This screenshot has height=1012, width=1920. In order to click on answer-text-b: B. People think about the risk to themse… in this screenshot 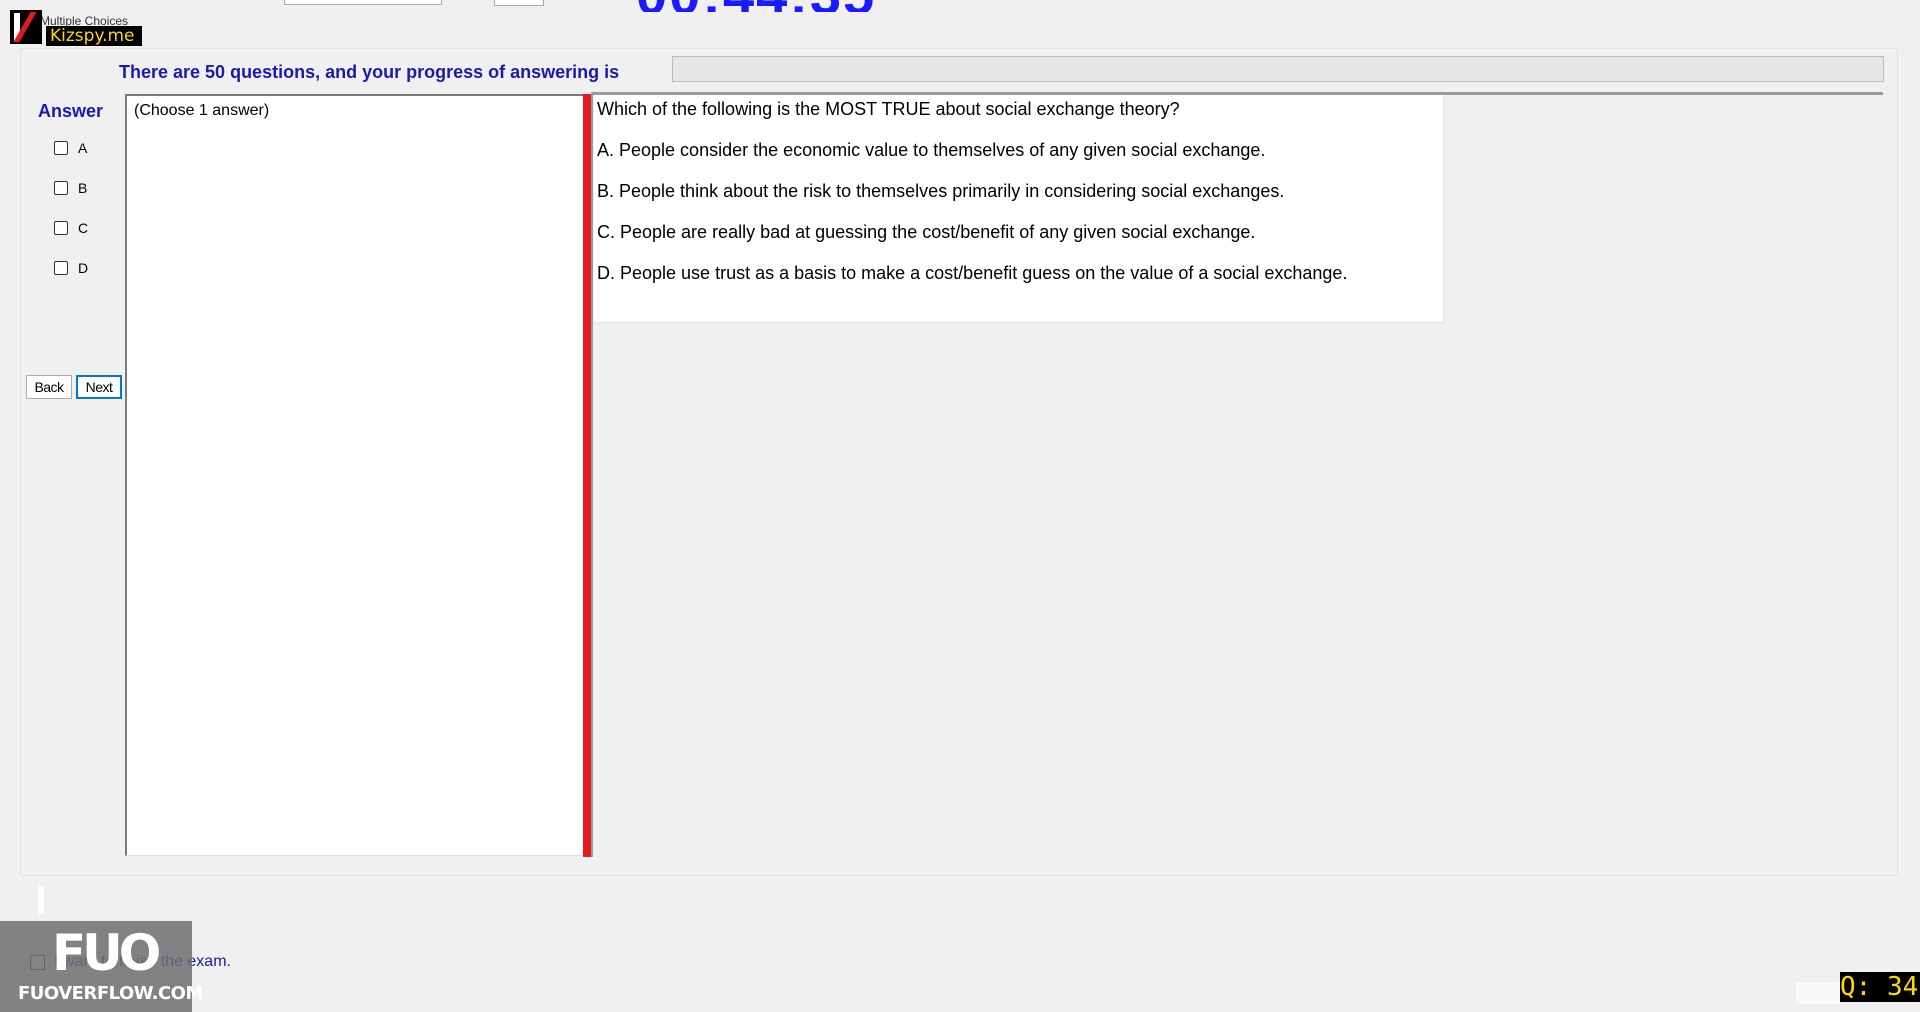, I will do `click(941, 191)`.